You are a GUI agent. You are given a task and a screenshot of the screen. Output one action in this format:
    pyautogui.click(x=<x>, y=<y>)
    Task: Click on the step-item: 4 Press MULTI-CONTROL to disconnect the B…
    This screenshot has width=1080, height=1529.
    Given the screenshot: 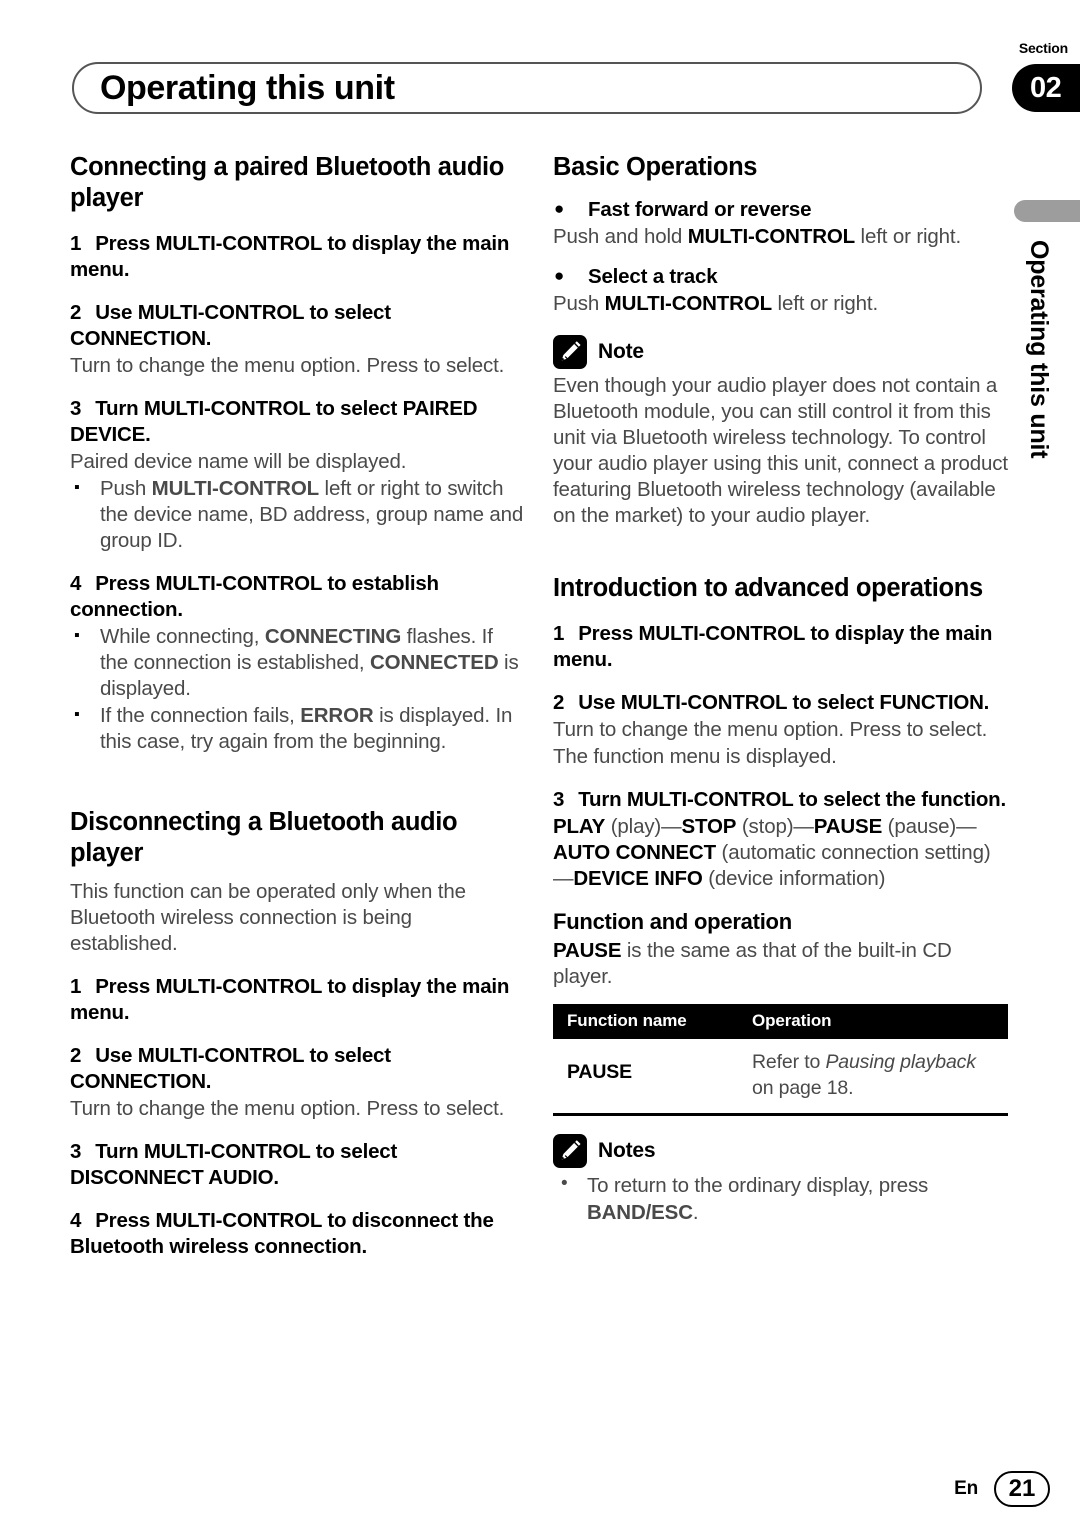 What is the action you would take?
    pyautogui.click(x=297, y=1234)
    